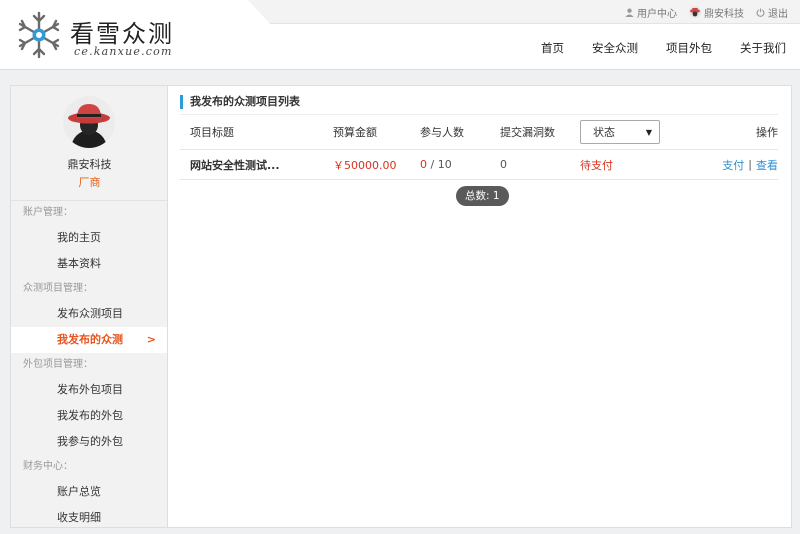  What do you see at coordinates (552, 48) in the screenshot?
I see `nav-home: 首页` at bounding box center [552, 48].